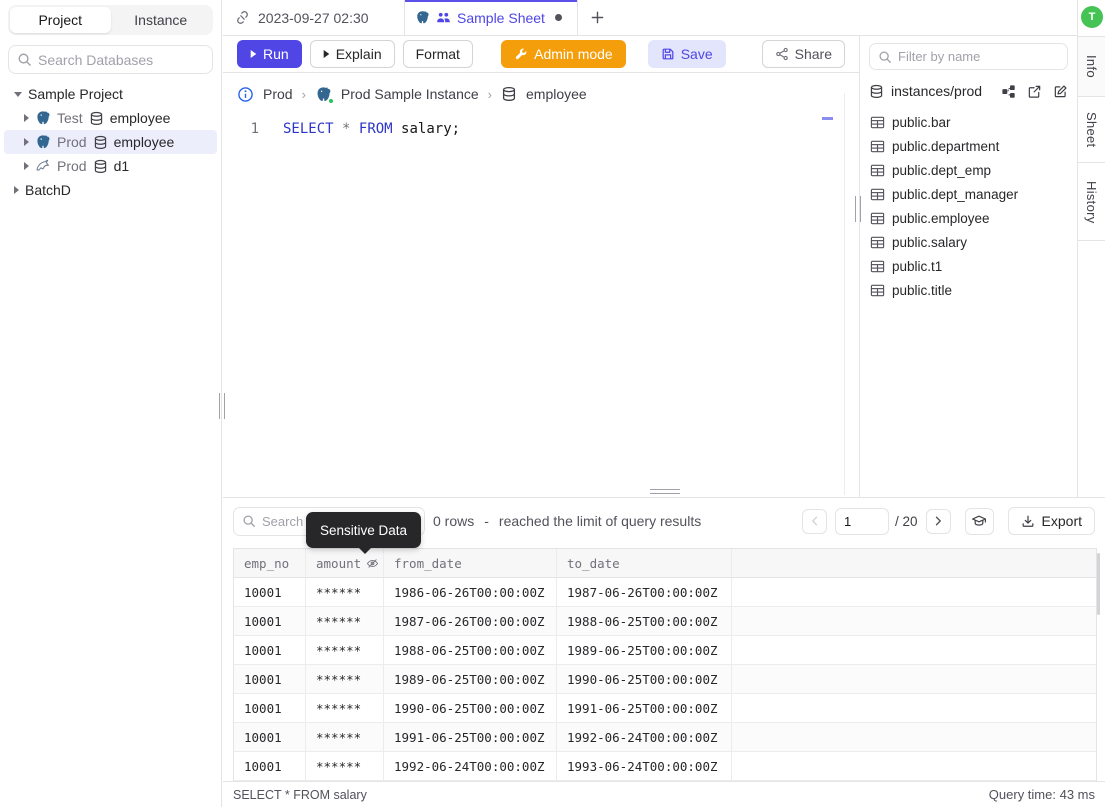  I want to click on tab-label: 2023-09-27 02:30, so click(313, 17).